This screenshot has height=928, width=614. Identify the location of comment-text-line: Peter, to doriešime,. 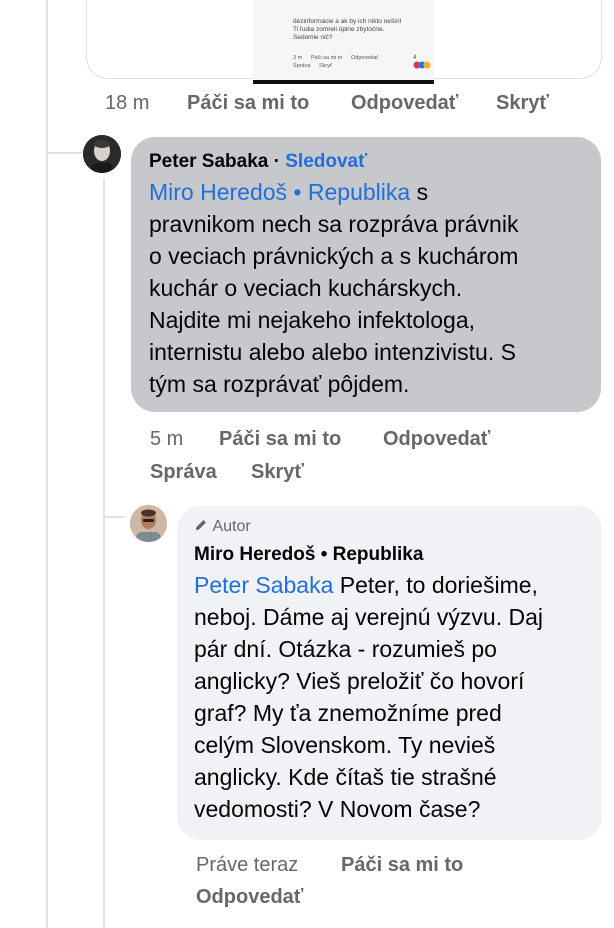
(438, 585).